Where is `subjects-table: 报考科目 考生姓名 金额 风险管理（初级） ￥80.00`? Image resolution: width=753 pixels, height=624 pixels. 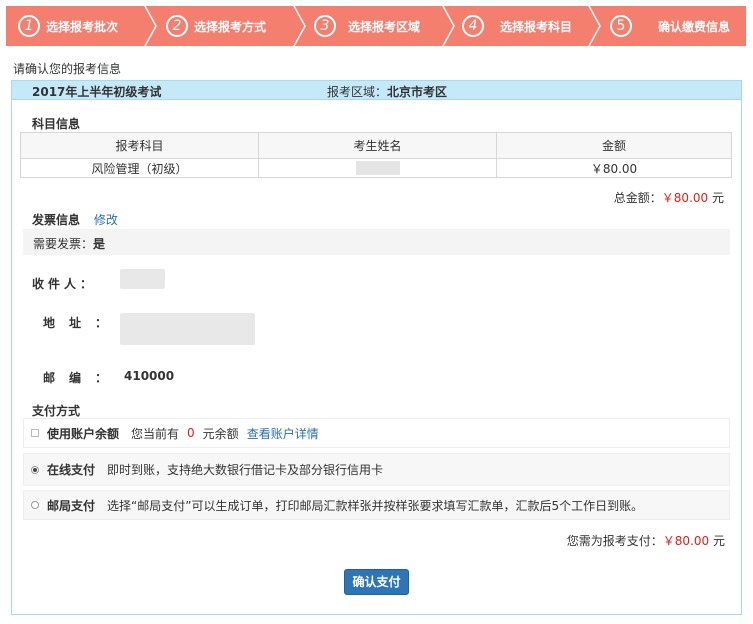 subjects-table: 报考科目 考生姓名 金额 风险管理（初级） ￥80.00 is located at coordinates (376, 155).